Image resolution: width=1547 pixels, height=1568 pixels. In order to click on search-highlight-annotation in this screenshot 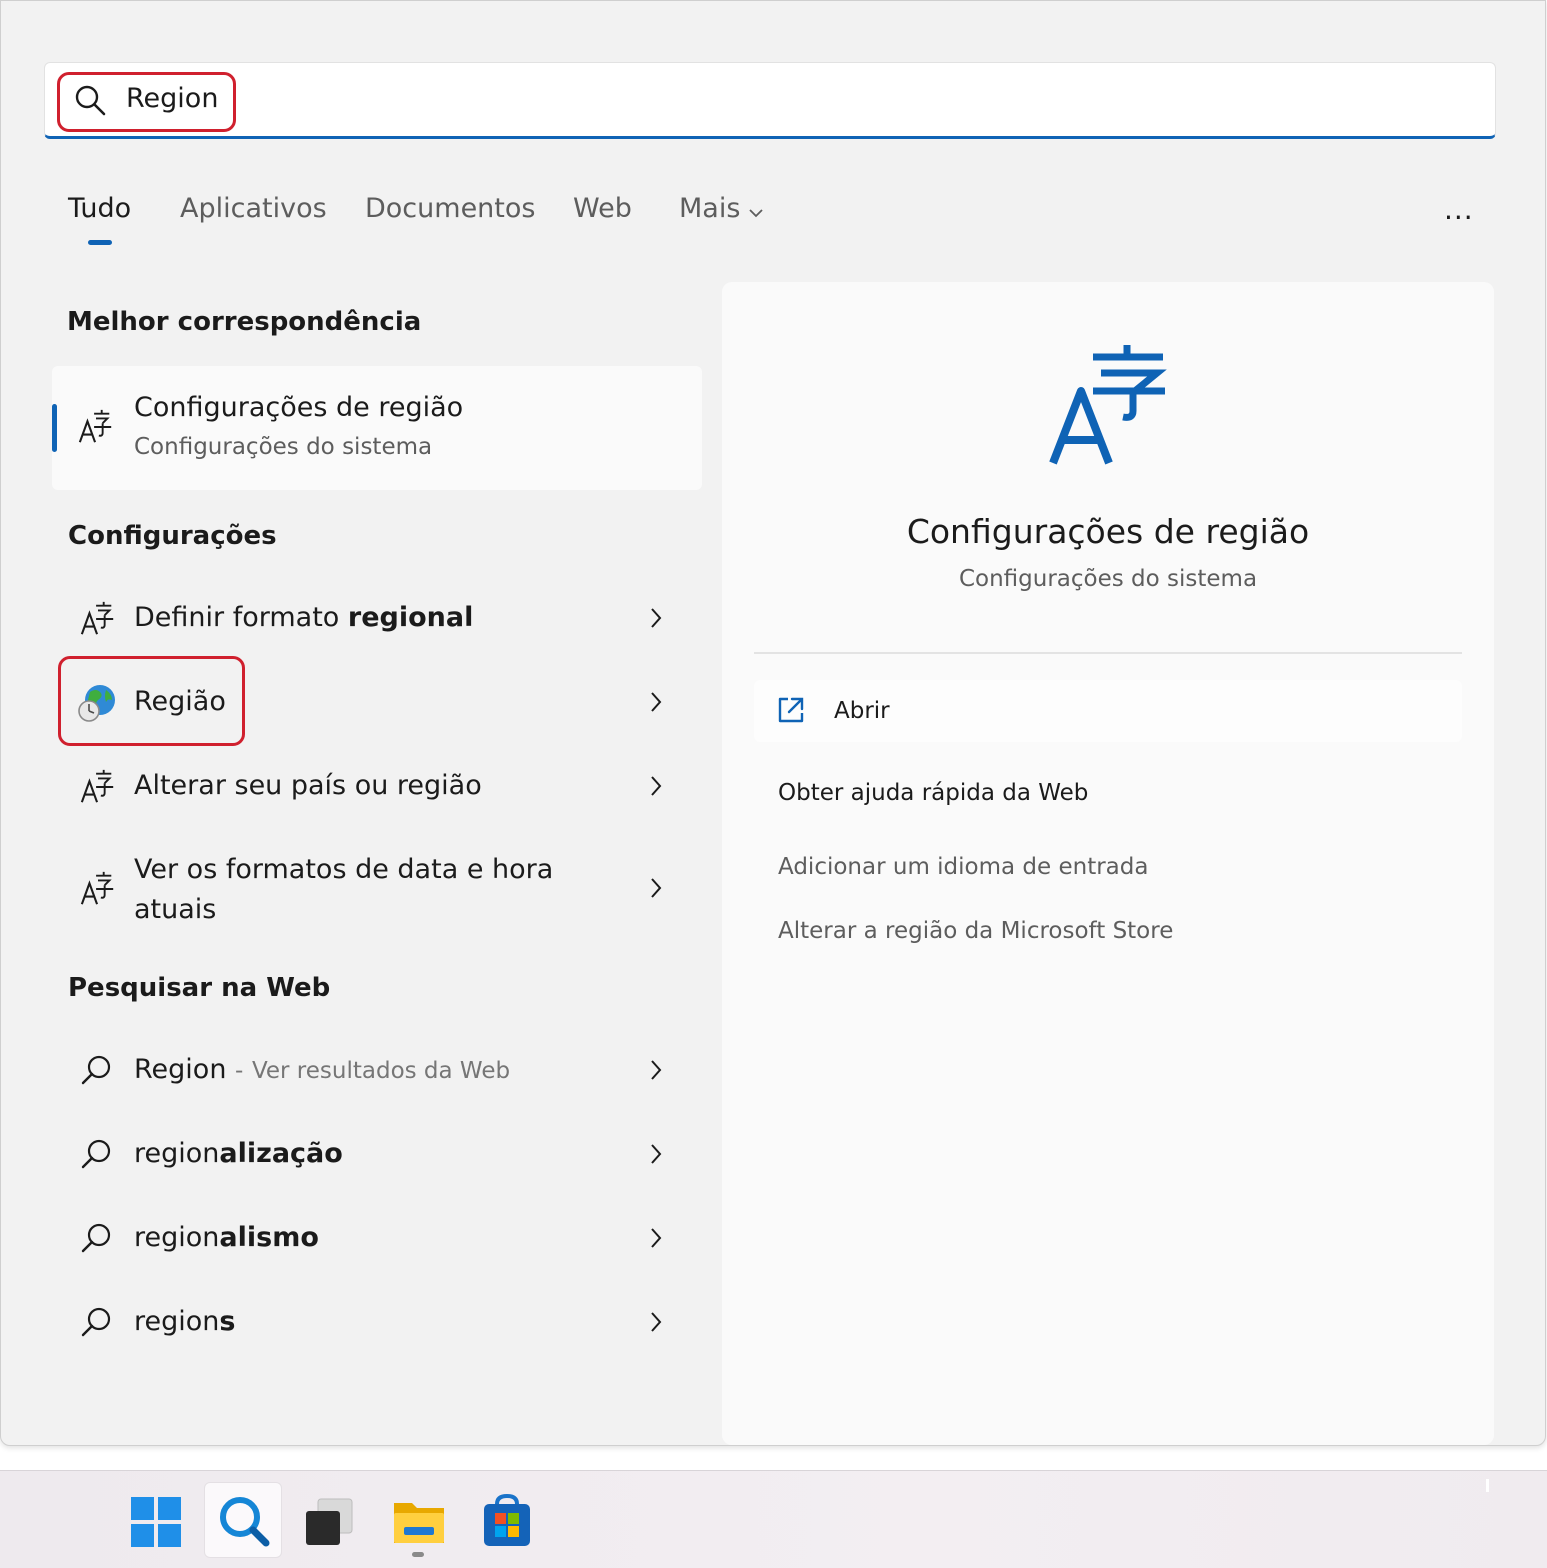, I will do `click(146, 102)`.